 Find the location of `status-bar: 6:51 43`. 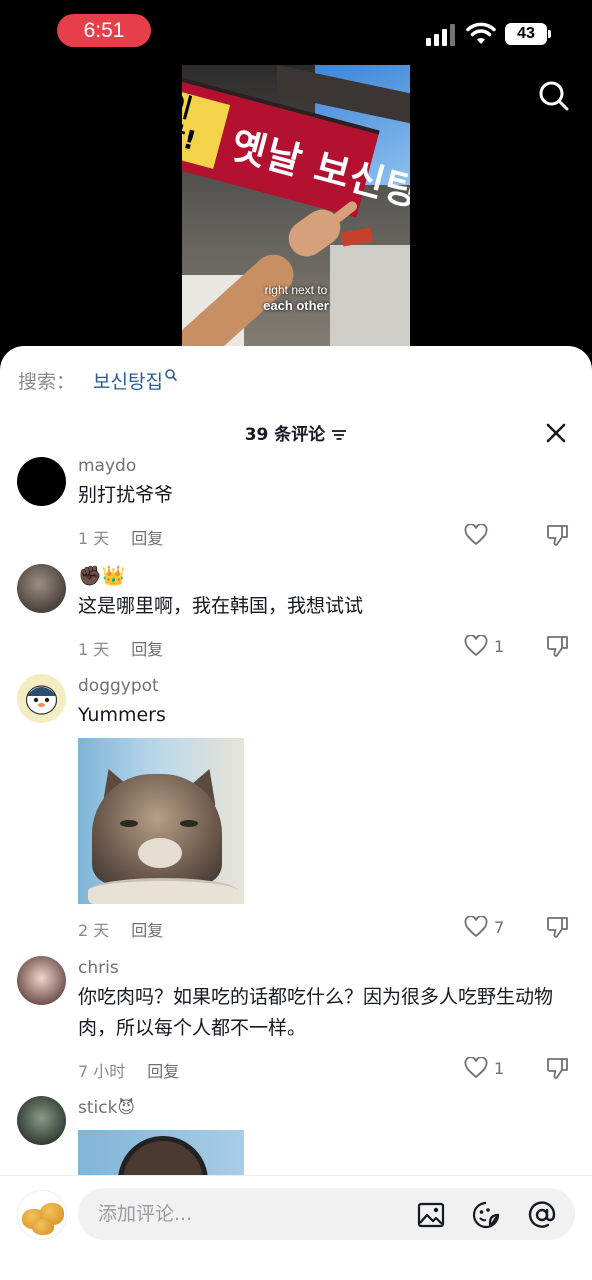

status-bar: 6:51 43 is located at coordinates (296, 32).